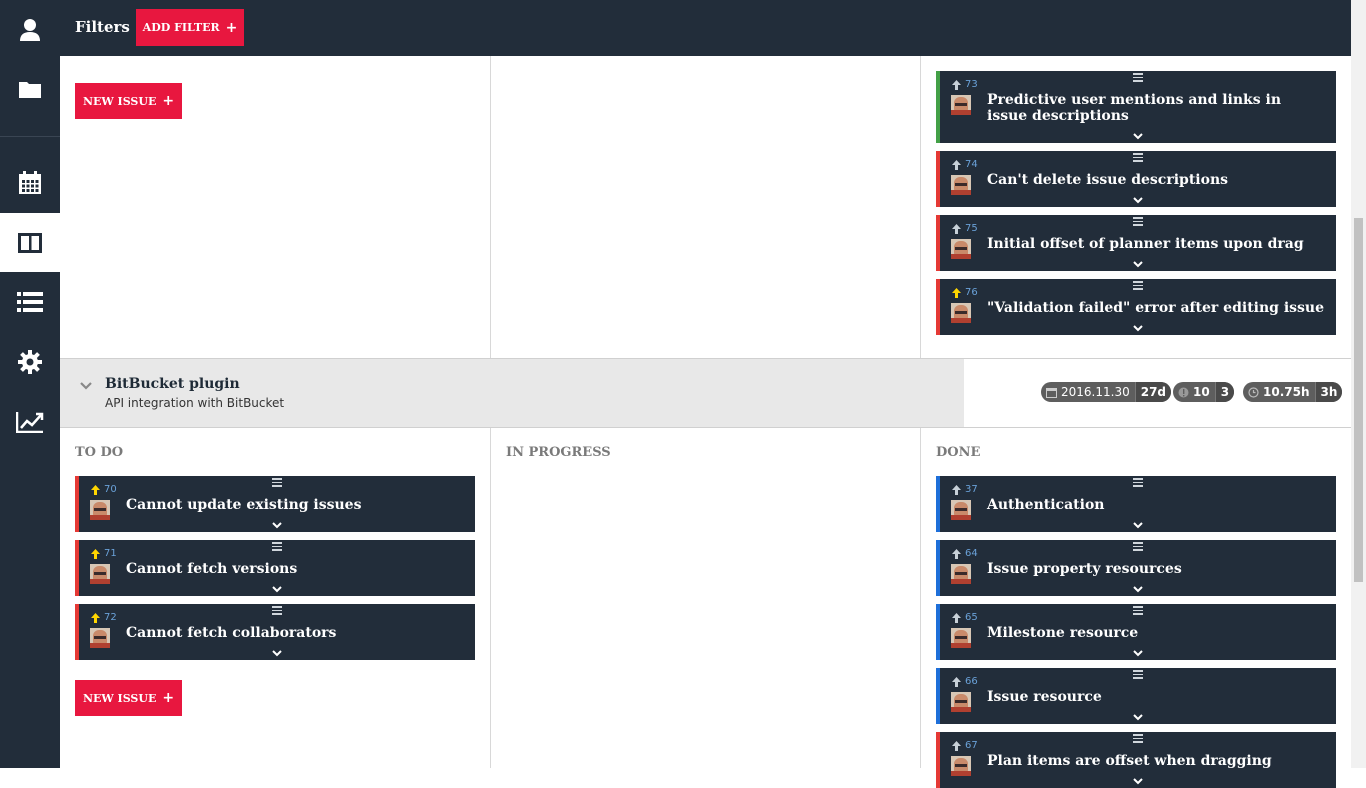 This screenshot has height=788, width=1366. Describe the element at coordinates (1358, 400) in the screenshot. I see `scrollbar-thumb` at that location.